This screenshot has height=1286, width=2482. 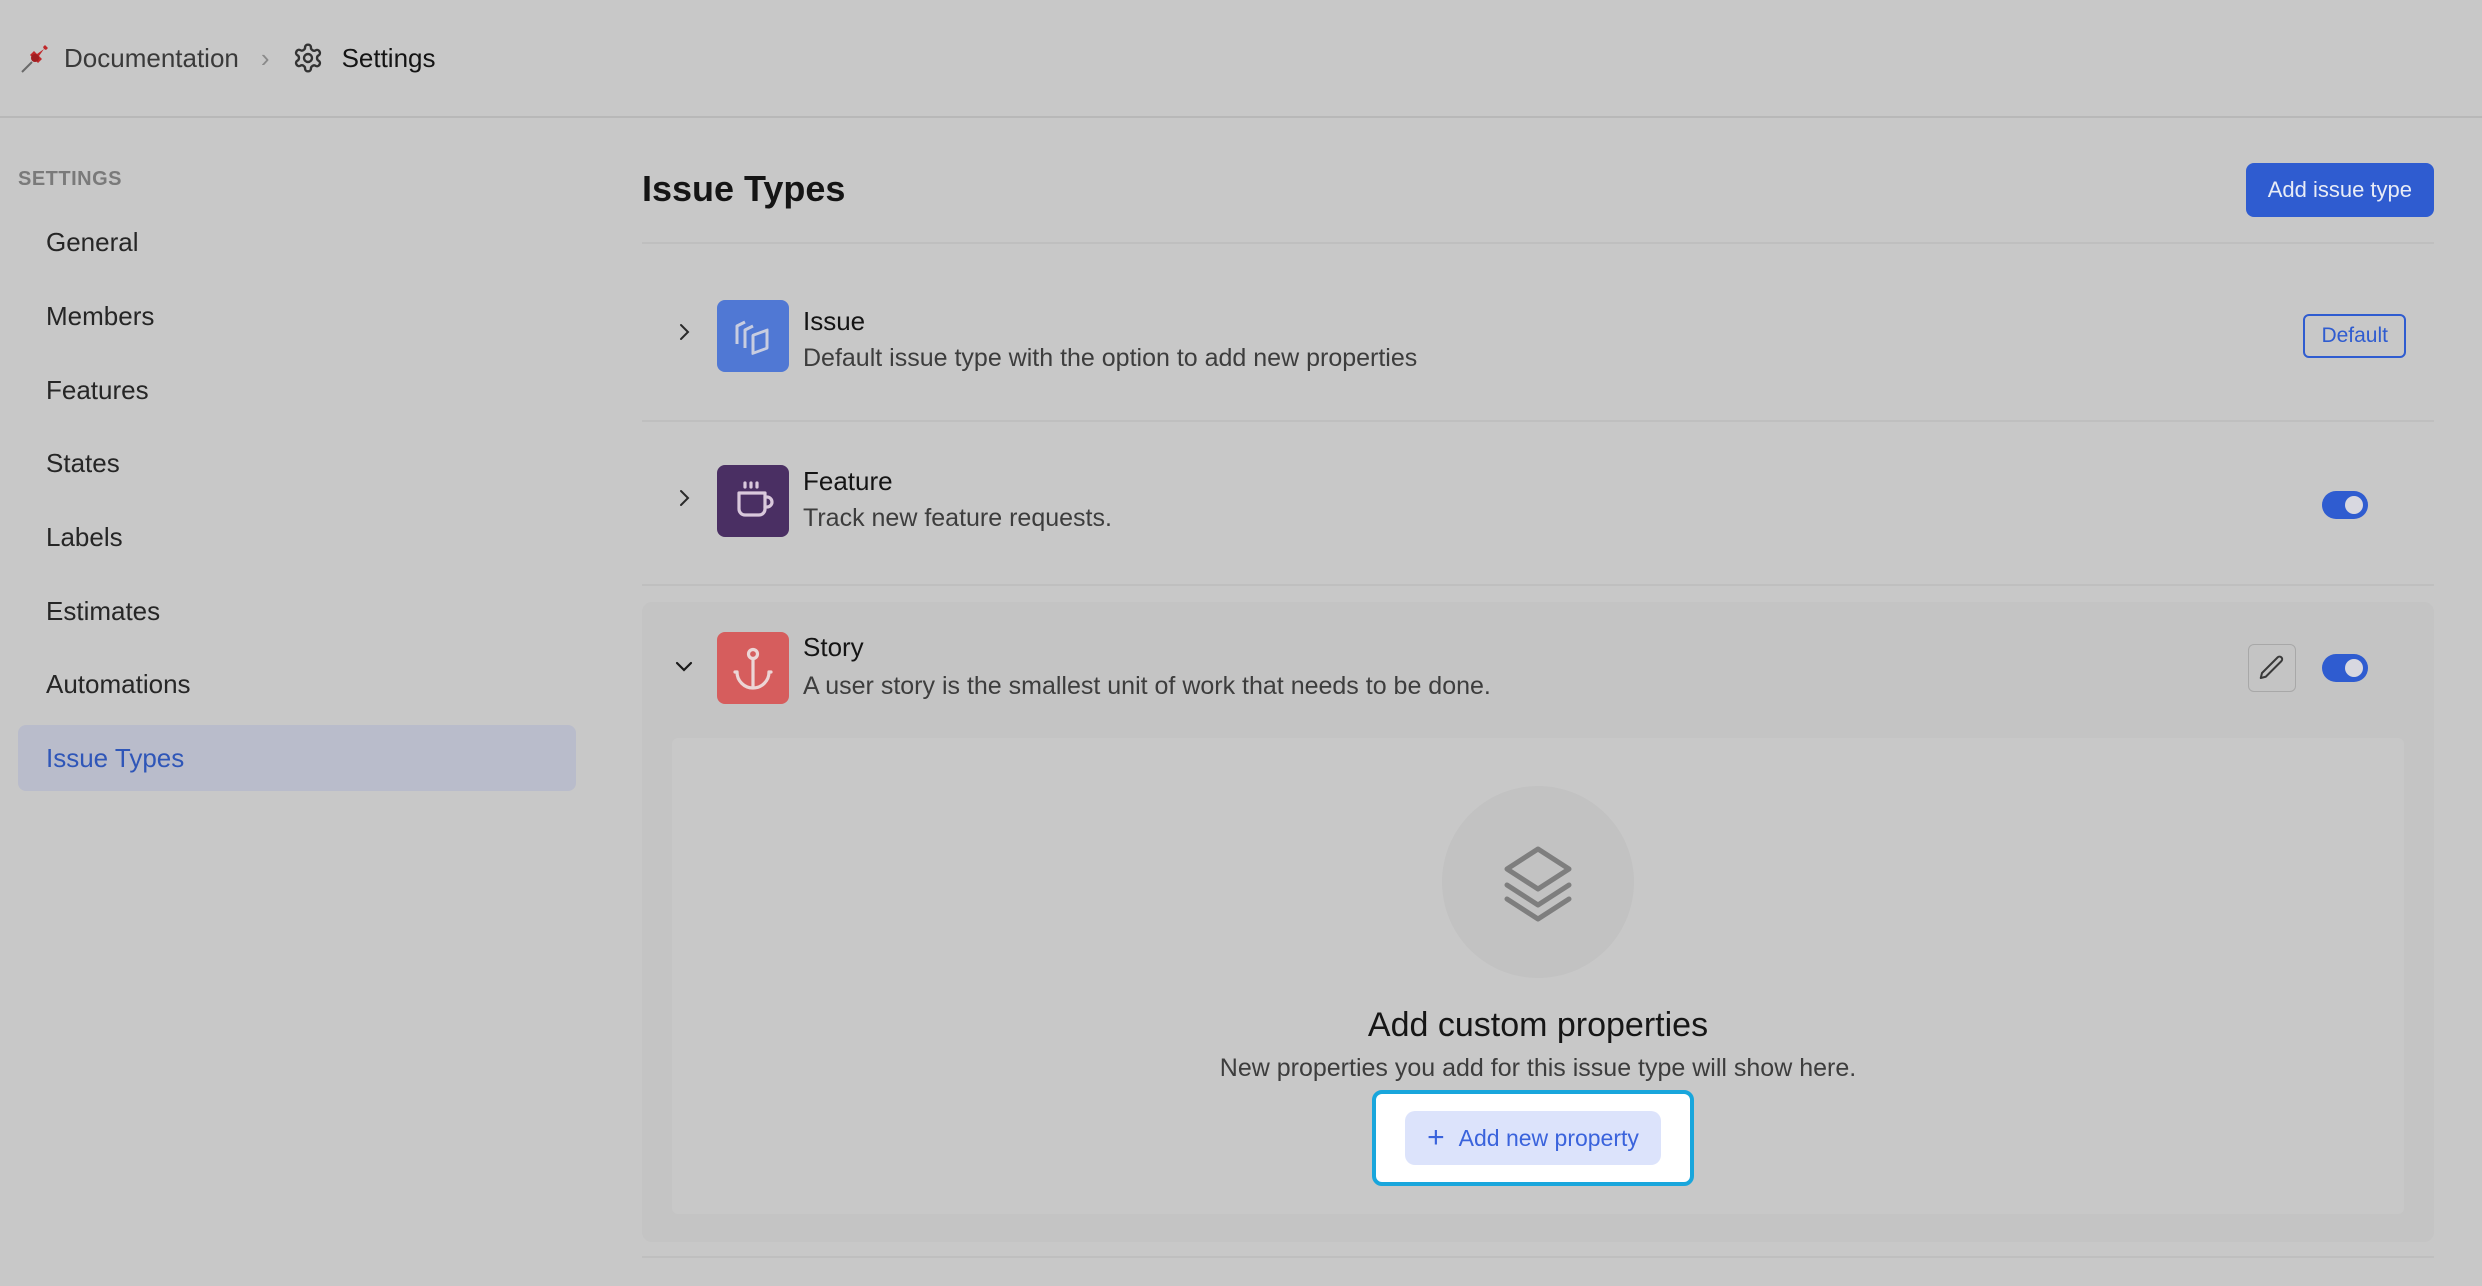 I want to click on sidebar-item-issue-types: Issue Types, so click(x=297, y=758).